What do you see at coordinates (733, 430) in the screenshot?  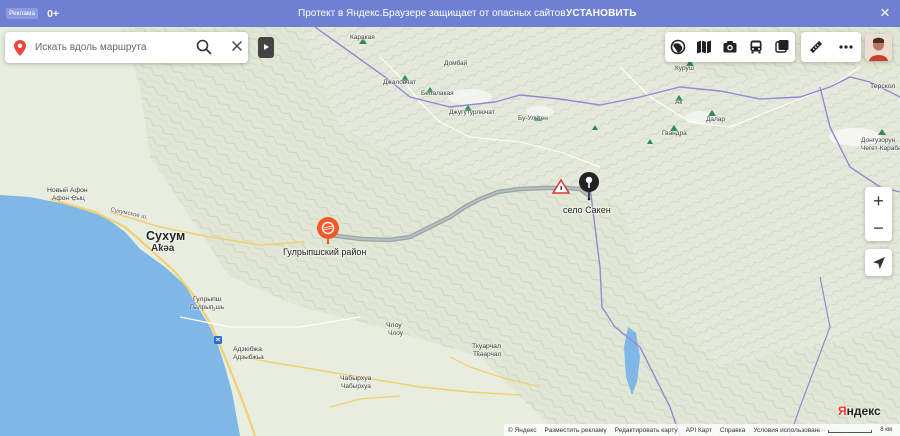 I see `footer-help-link: Справка` at bounding box center [733, 430].